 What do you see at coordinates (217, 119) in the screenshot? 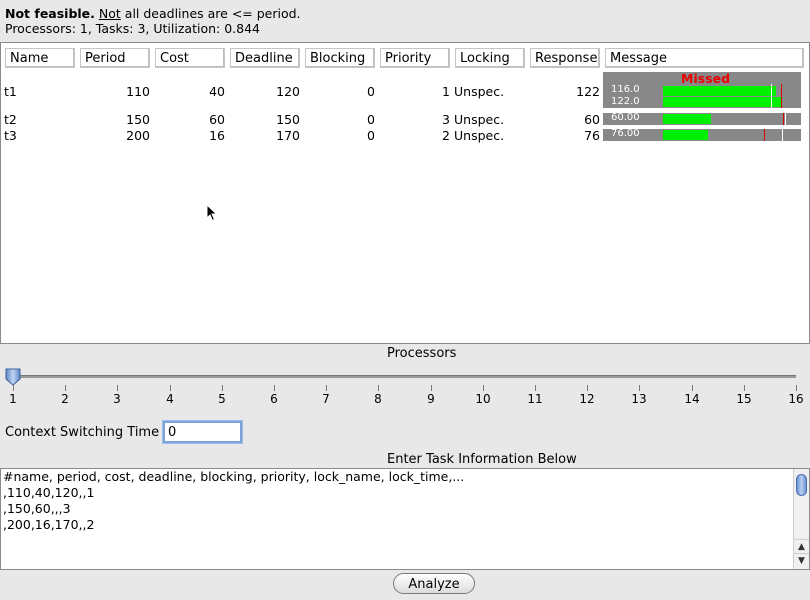
I see `cell-cost: 60` at bounding box center [217, 119].